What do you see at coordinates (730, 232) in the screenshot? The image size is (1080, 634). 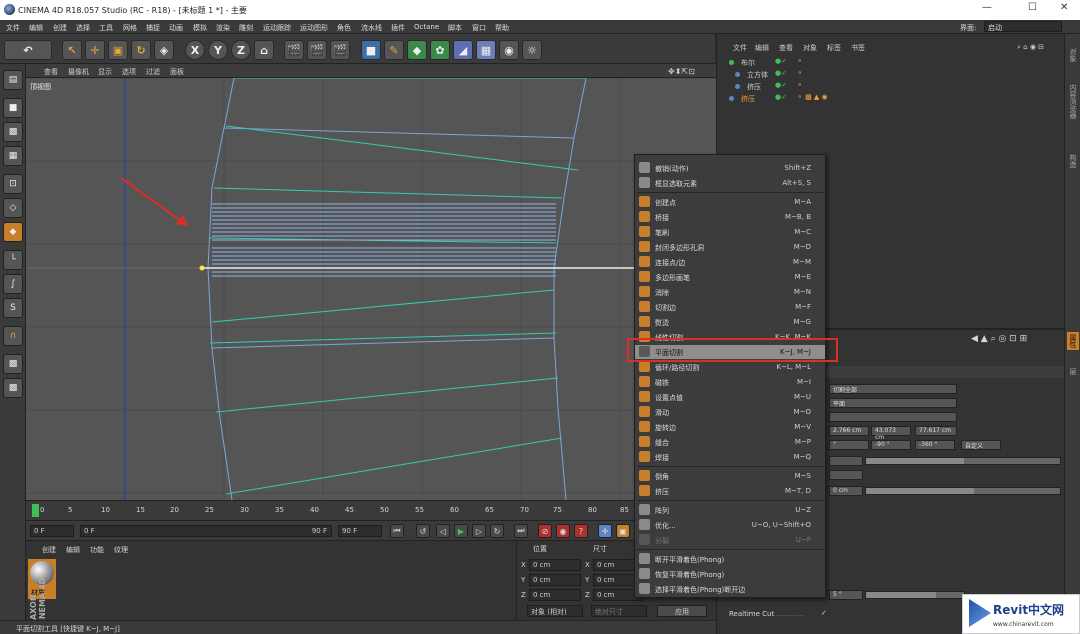 I see `menu-item-brush: 笔刷 M~C` at bounding box center [730, 232].